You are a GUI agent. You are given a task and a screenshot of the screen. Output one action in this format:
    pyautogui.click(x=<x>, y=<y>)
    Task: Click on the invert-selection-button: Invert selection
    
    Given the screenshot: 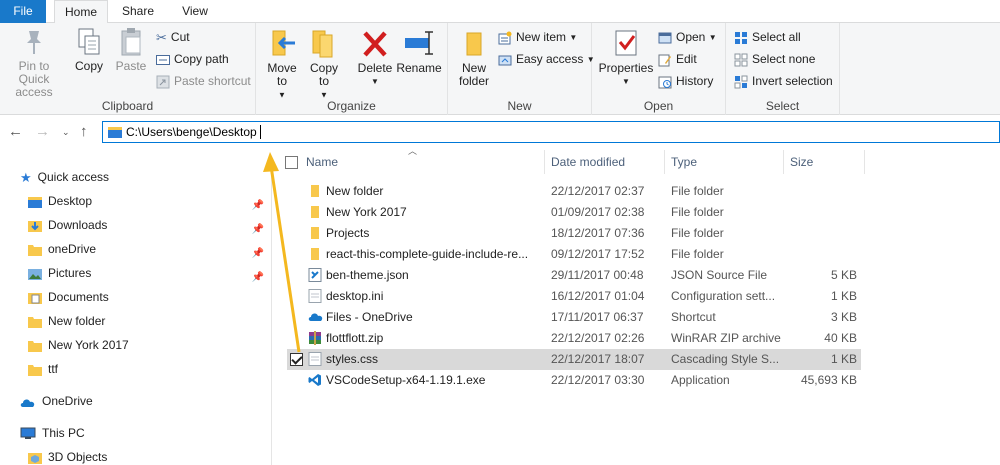 What is the action you would take?
    pyautogui.click(x=783, y=81)
    